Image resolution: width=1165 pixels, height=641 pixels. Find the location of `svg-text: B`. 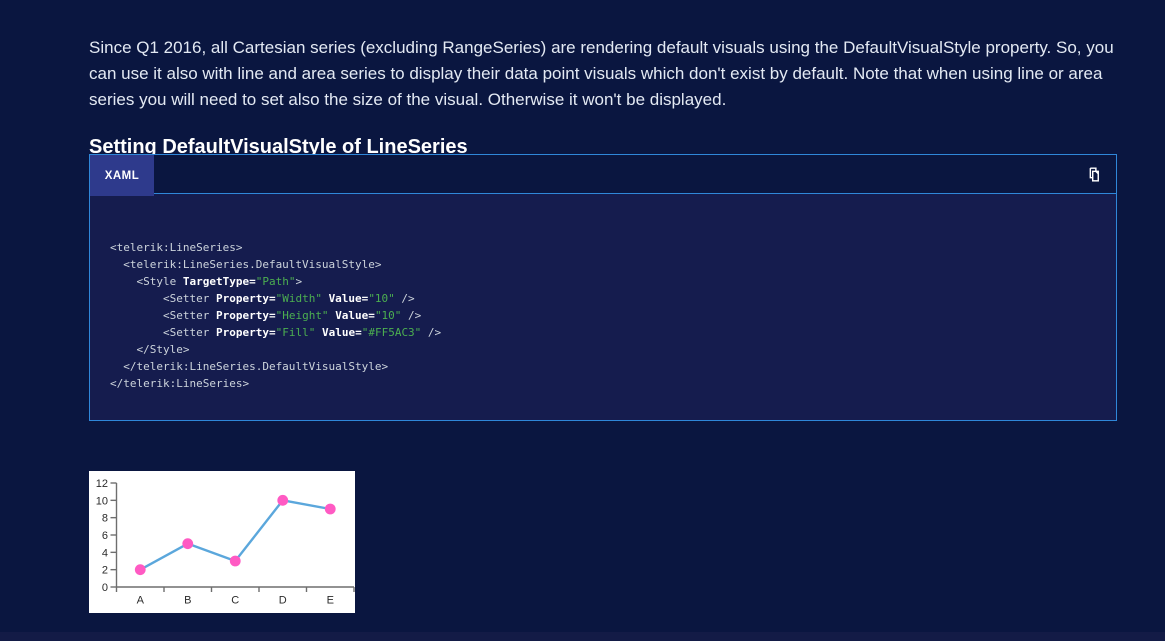

svg-text: B is located at coordinates (187, 601).